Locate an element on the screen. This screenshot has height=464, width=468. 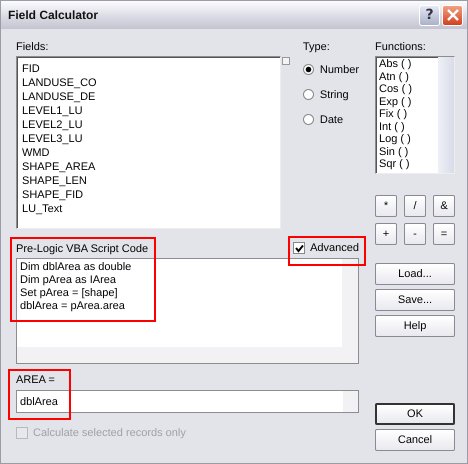
fields-label: Fields: is located at coordinates (33, 47).